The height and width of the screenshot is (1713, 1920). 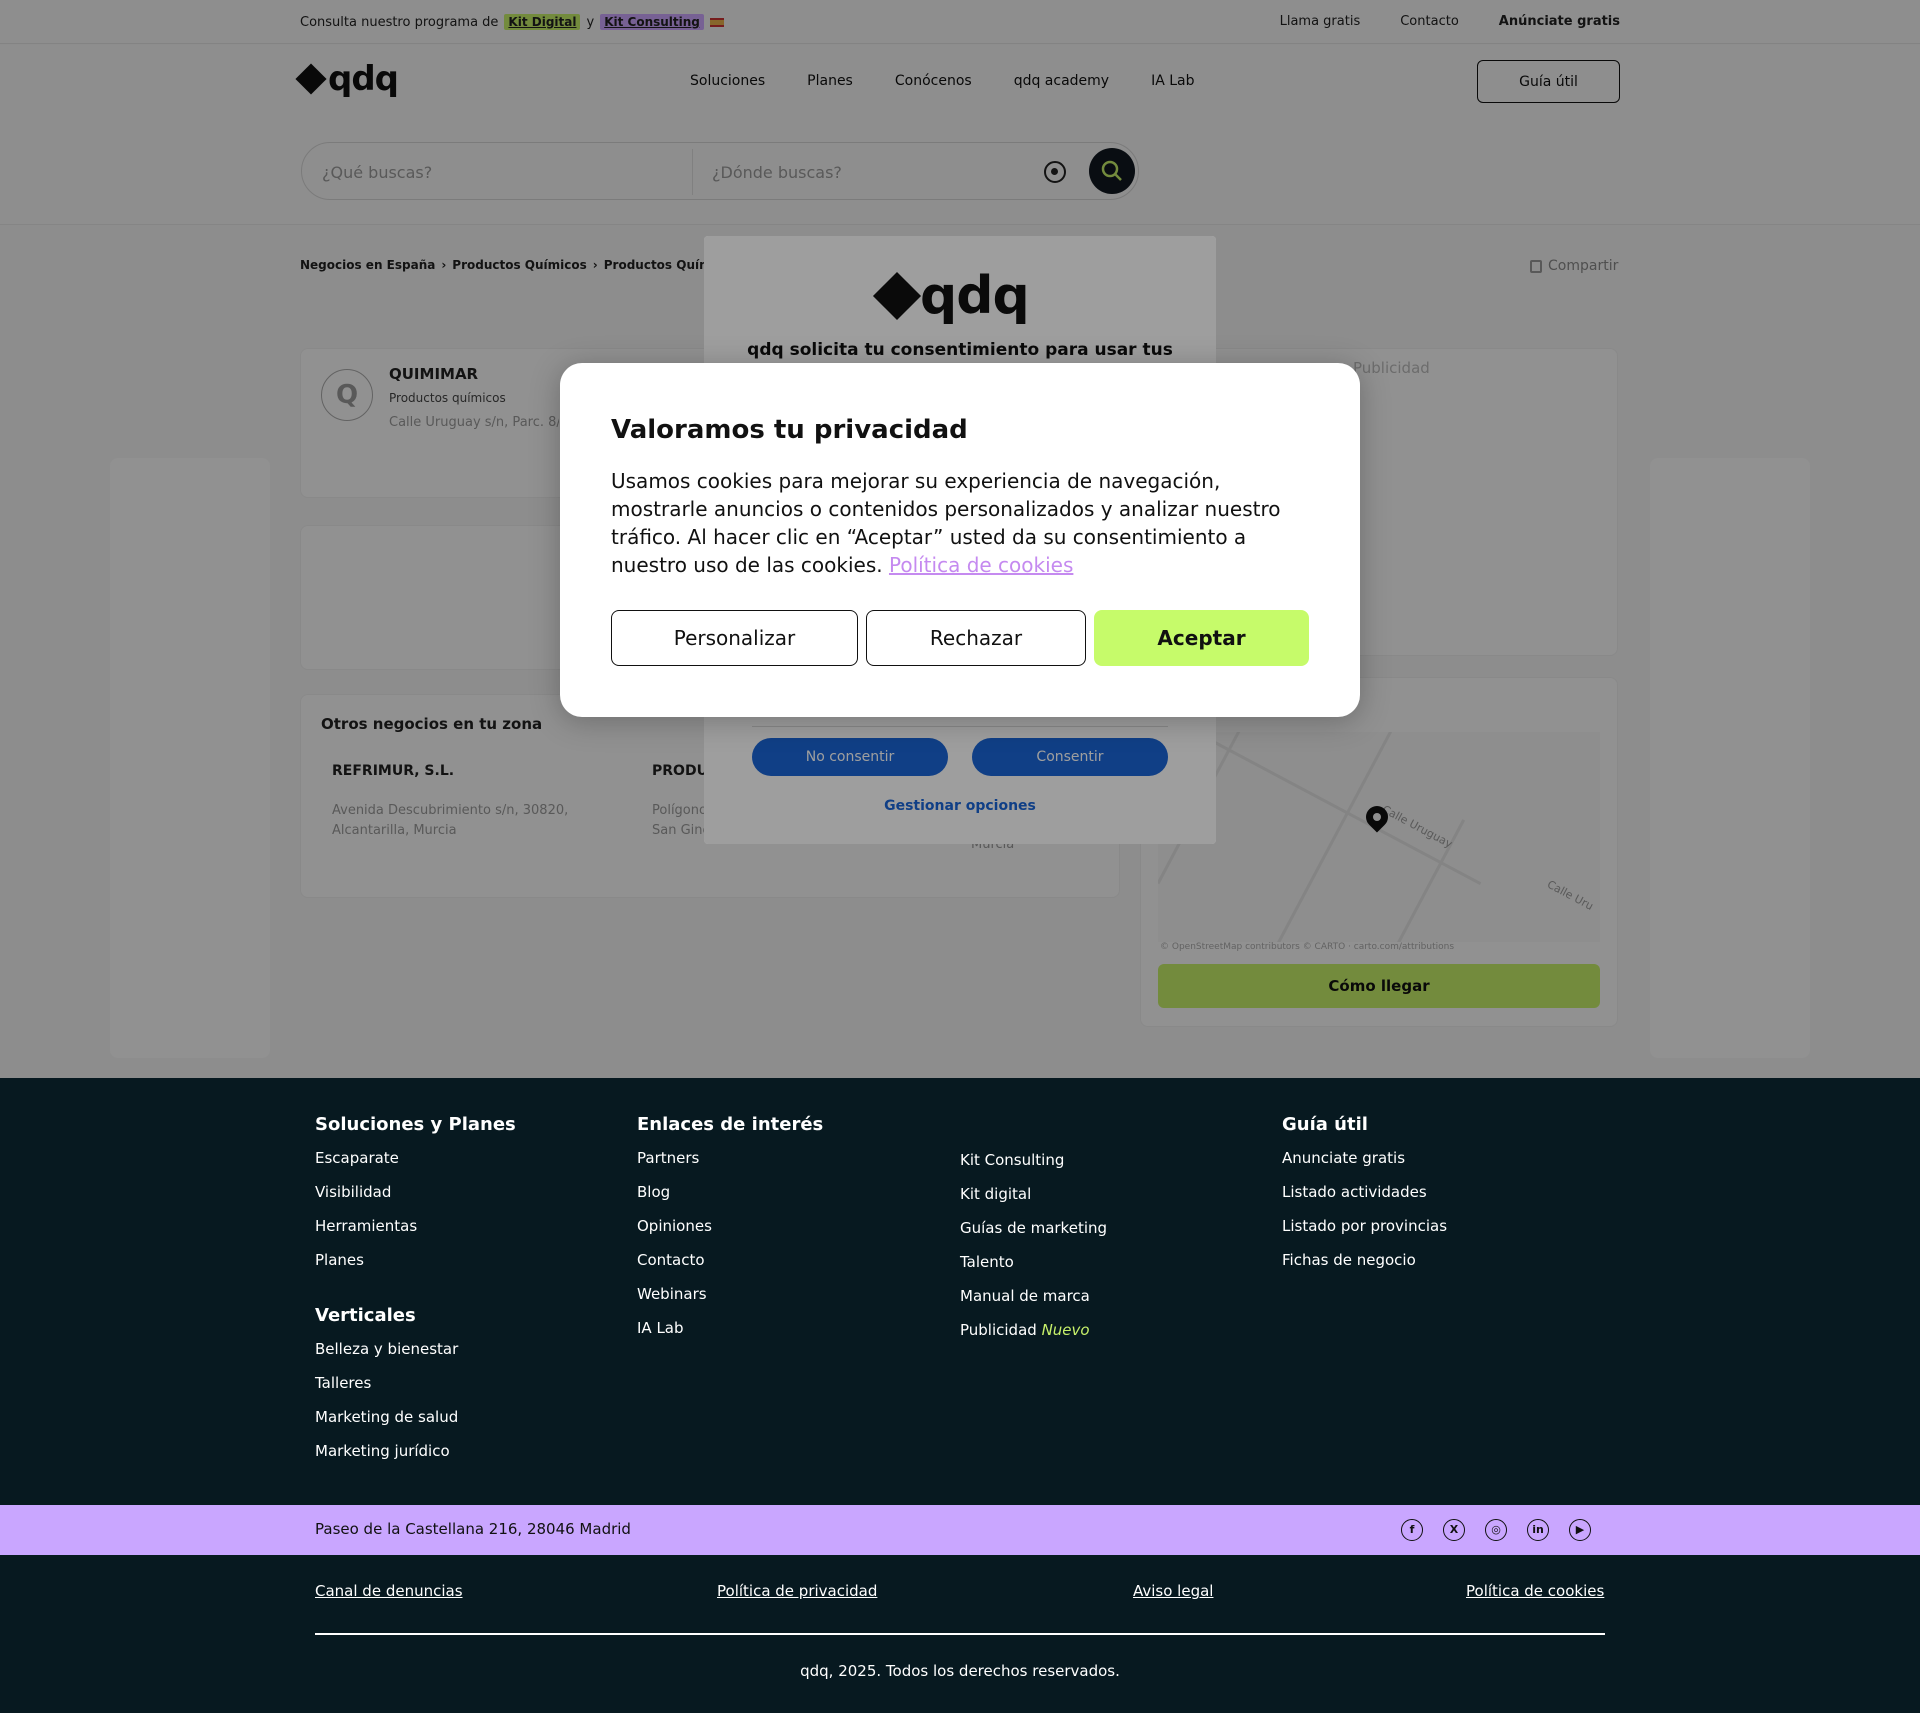 What do you see at coordinates (734, 638) in the screenshot?
I see `personalize-button: Personalizar` at bounding box center [734, 638].